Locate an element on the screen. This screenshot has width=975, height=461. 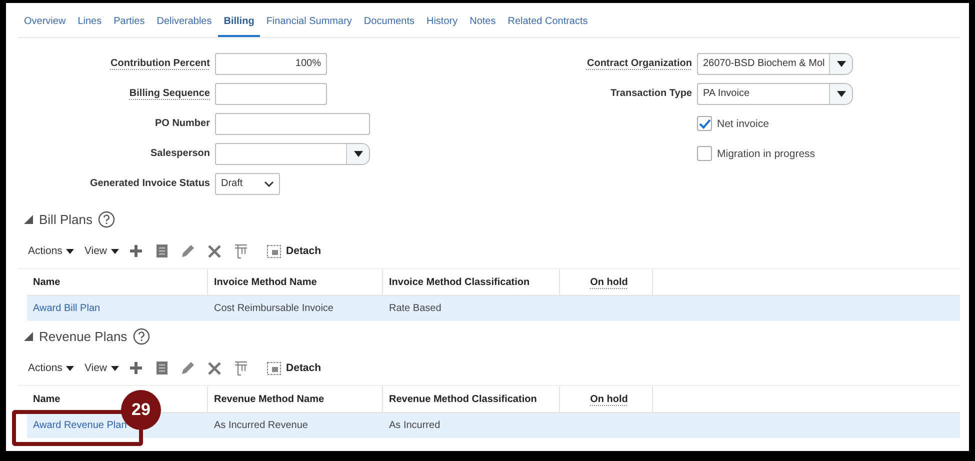
select-field: Draft is located at coordinates (247, 183).